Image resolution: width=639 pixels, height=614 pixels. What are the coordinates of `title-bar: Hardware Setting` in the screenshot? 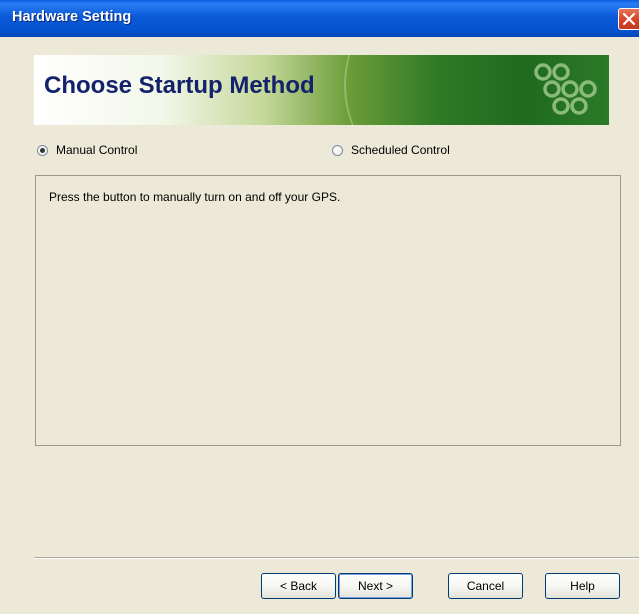 It's located at (319, 18).